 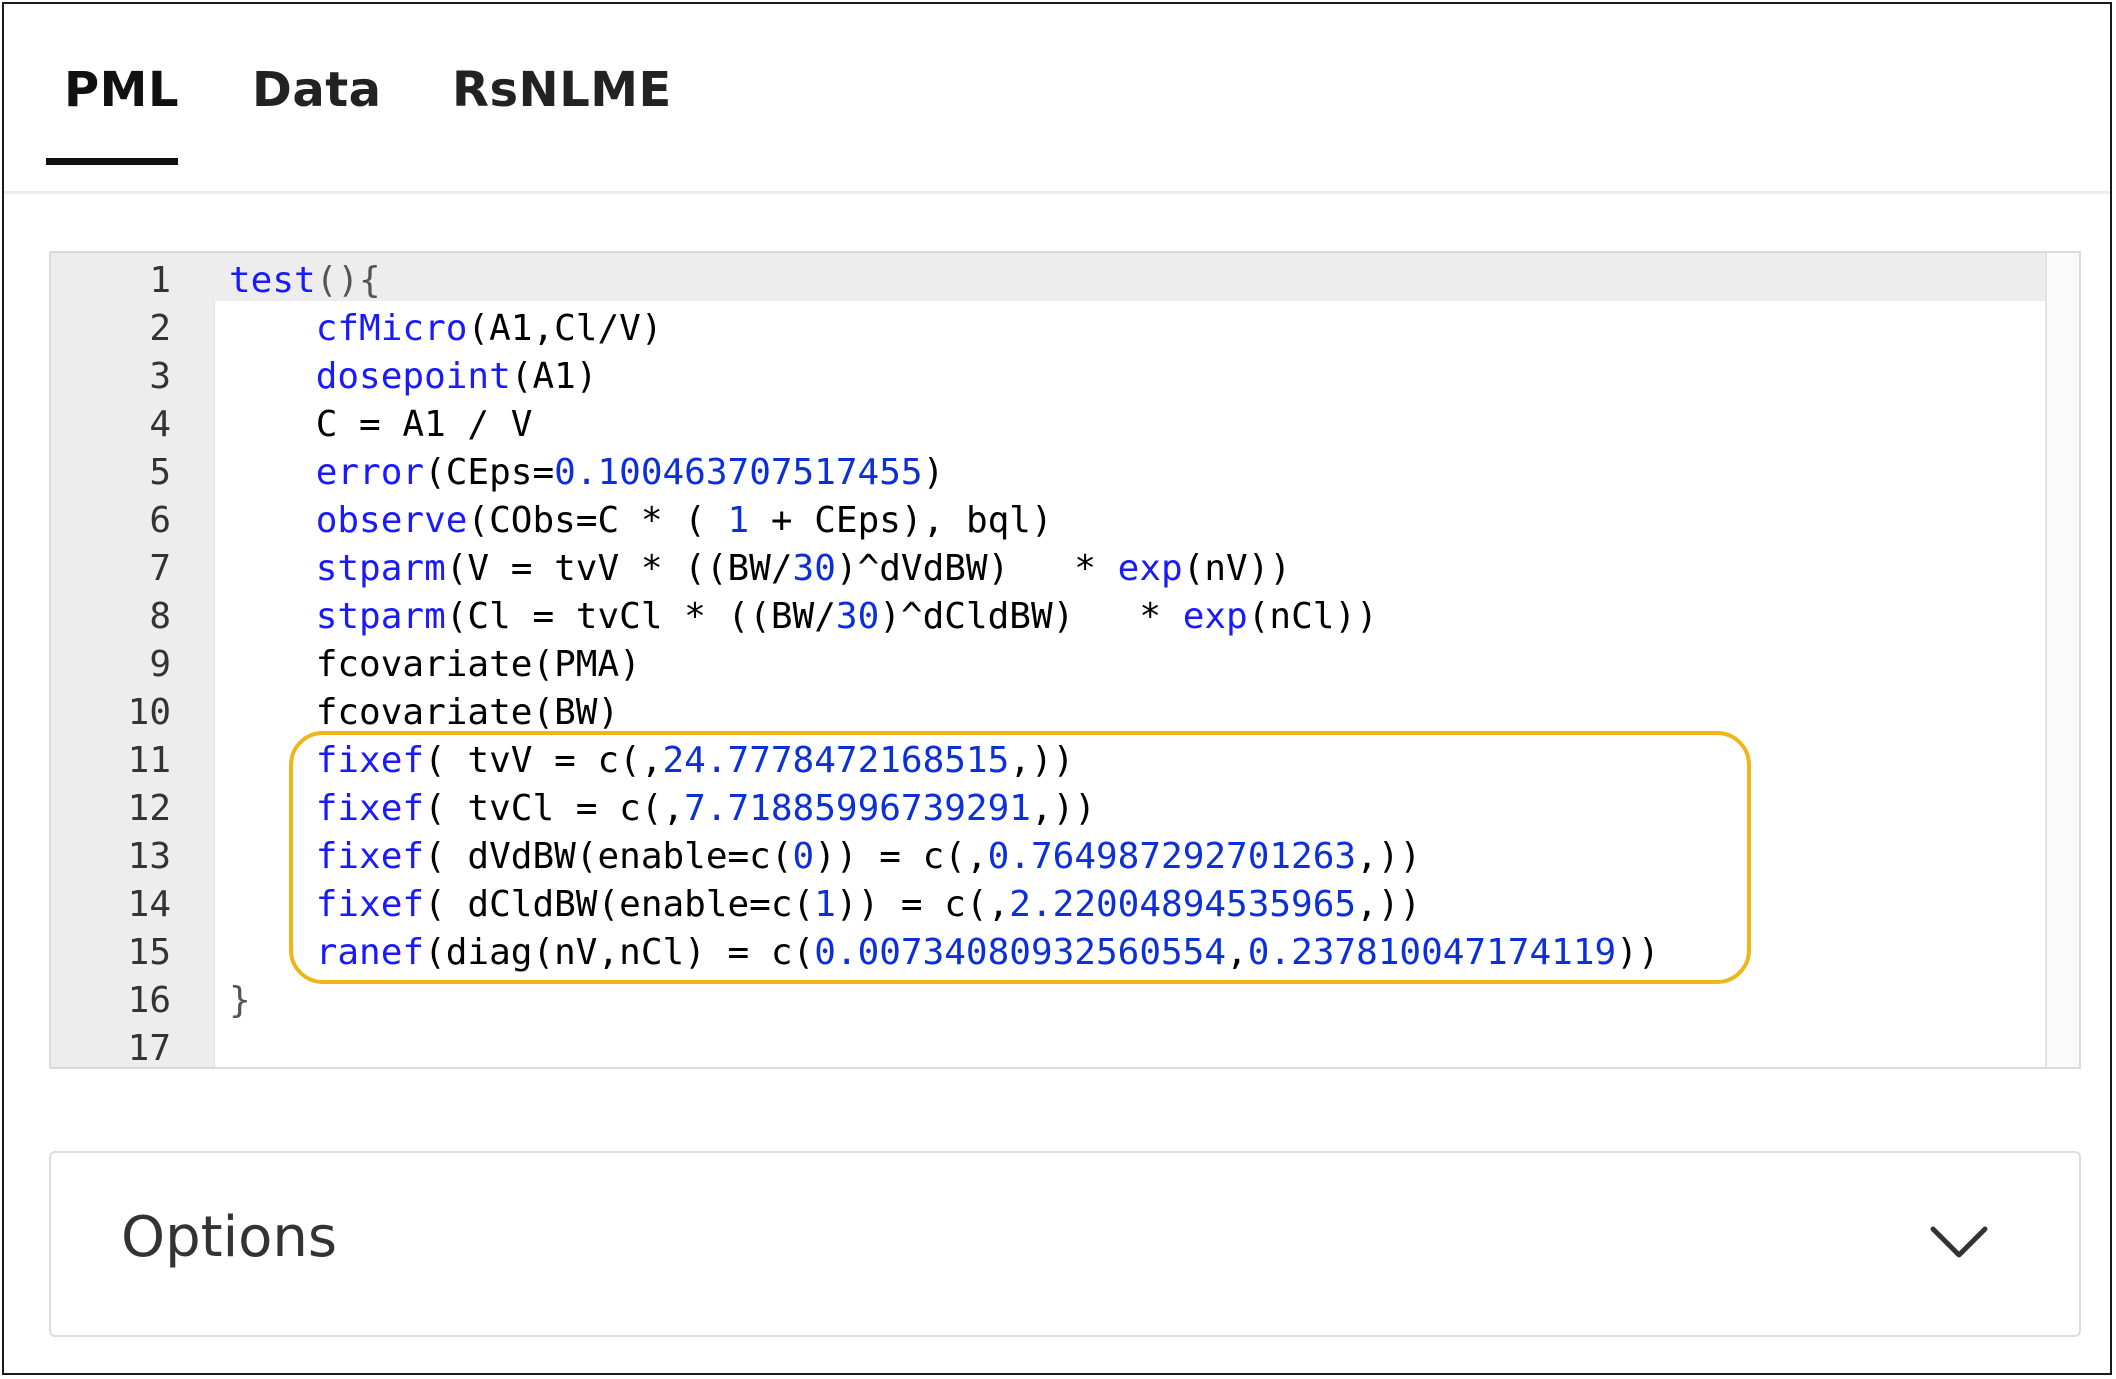 I want to click on options-label: Options, so click(x=229, y=1237).